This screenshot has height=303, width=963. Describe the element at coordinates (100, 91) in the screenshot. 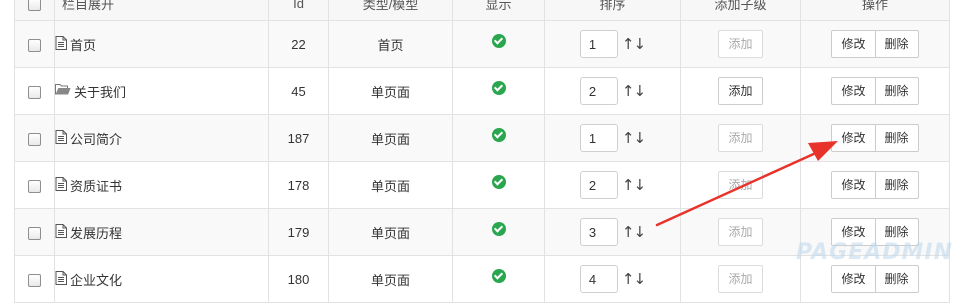

I see `column-name: 关于我们` at that location.